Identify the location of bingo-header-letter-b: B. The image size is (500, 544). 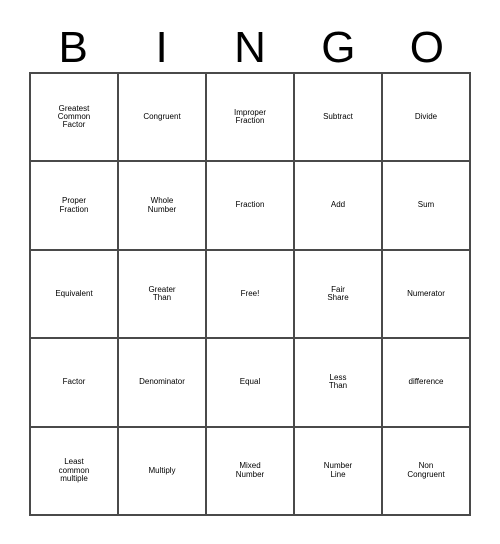
(73, 47).